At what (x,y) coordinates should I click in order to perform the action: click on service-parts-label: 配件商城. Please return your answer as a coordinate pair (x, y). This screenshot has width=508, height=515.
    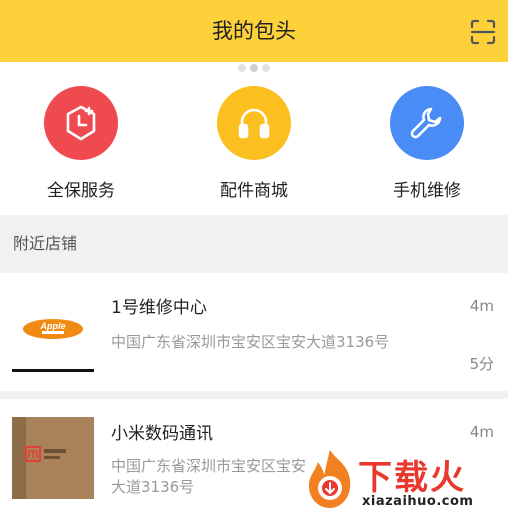
    Looking at the image, I should click on (254, 191).